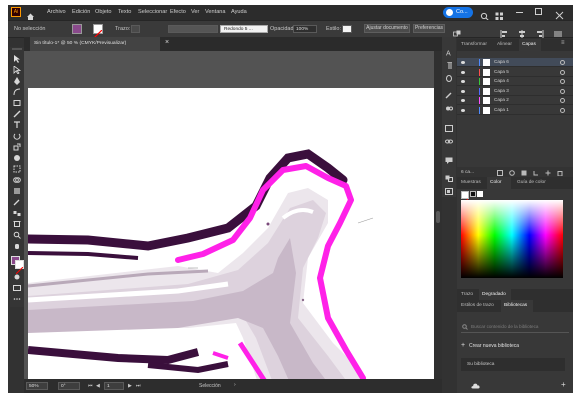 This screenshot has height=400, width=581. What do you see at coordinates (501, 90) in the screenshot?
I see `layer-name: Capa 3` at bounding box center [501, 90].